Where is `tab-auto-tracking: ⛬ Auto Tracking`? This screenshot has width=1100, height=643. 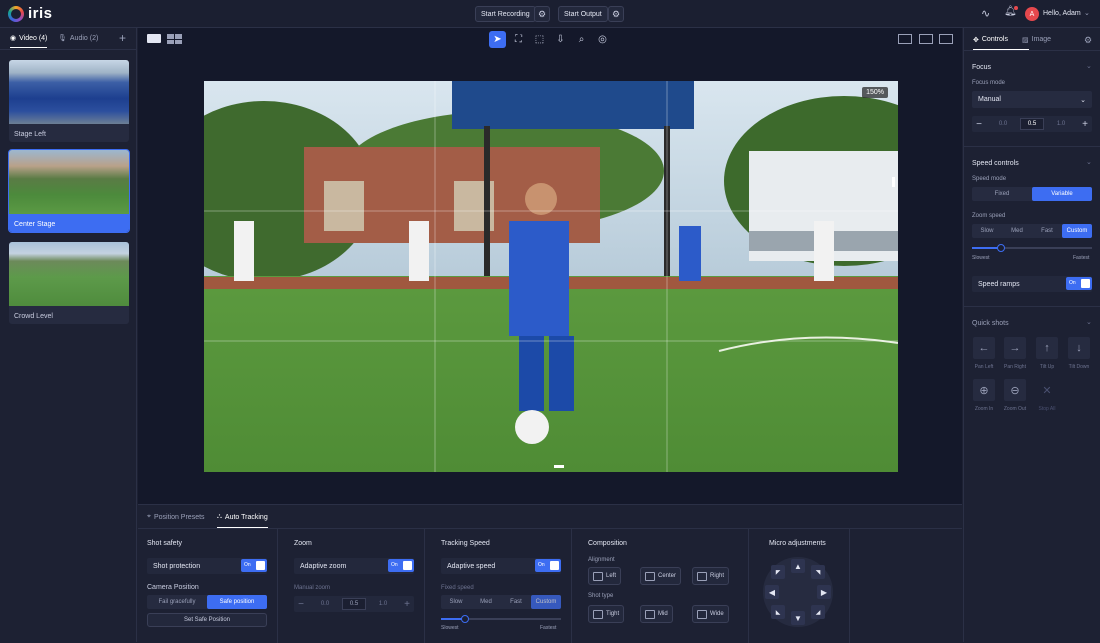 tab-auto-tracking: ⛬ Auto Tracking is located at coordinates (242, 520).